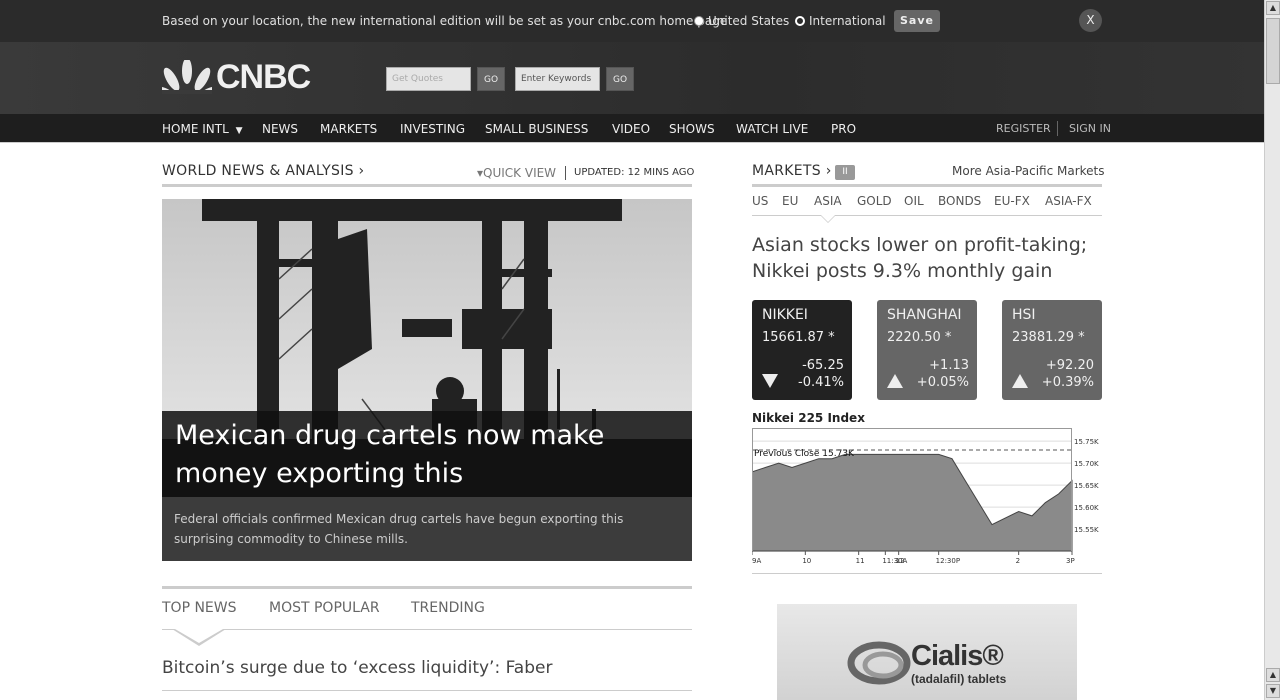 The width and height of the screenshot is (1280, 700). I want to click on keyword-go-button: GO, so click(620, 79).